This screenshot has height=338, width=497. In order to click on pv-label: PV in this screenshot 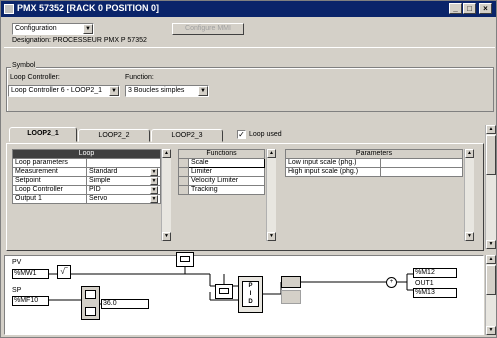, I will do `click(17, 262)`.